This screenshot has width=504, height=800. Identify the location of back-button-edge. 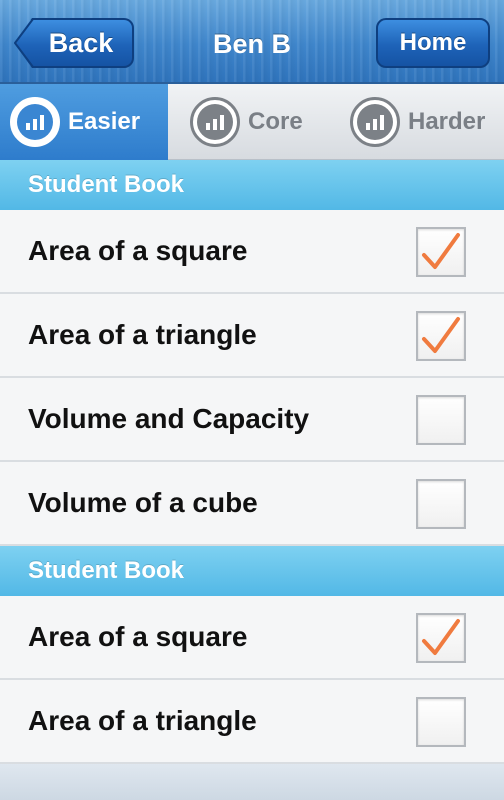
(24, 43).